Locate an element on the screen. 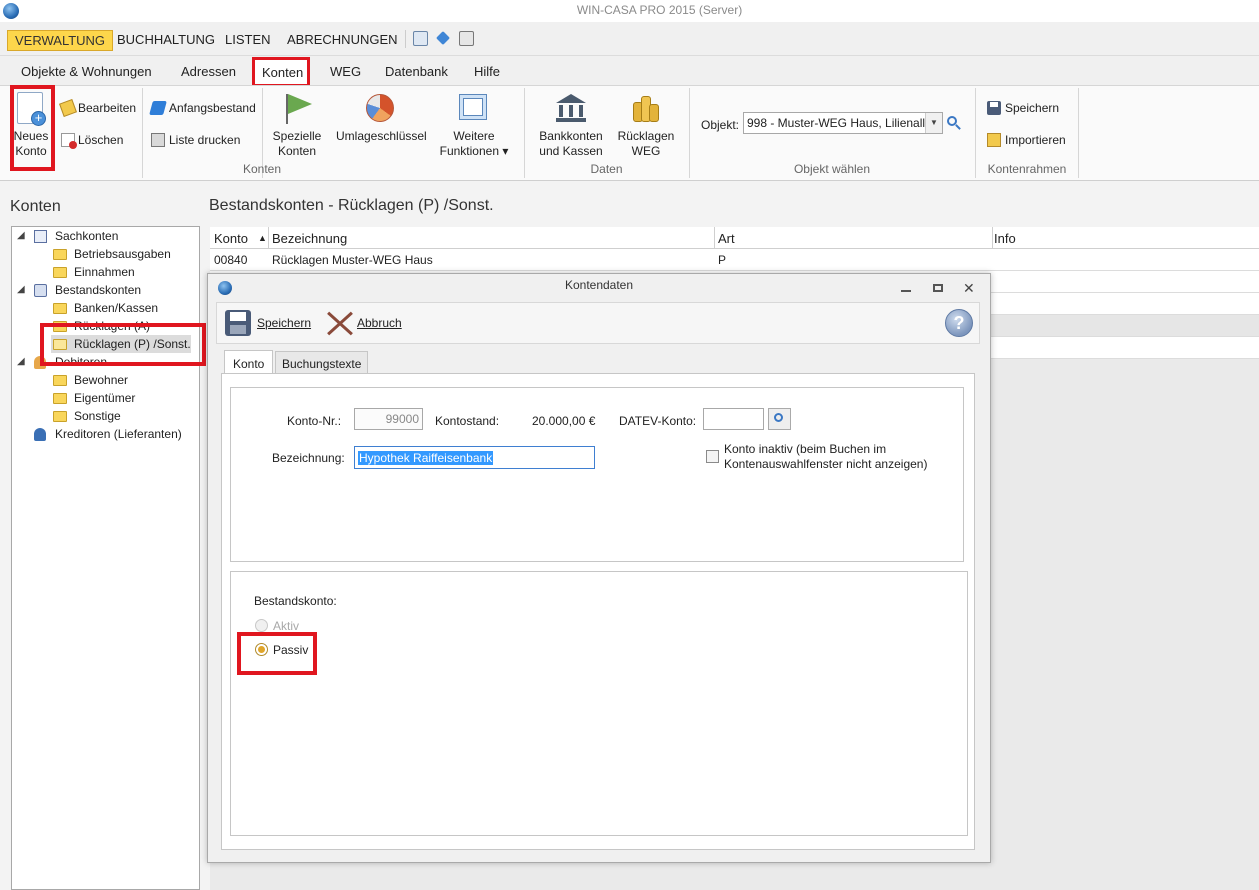 The image size is (1259, 890). tab-konten-label: Konten is located at coordinates (283, 72).